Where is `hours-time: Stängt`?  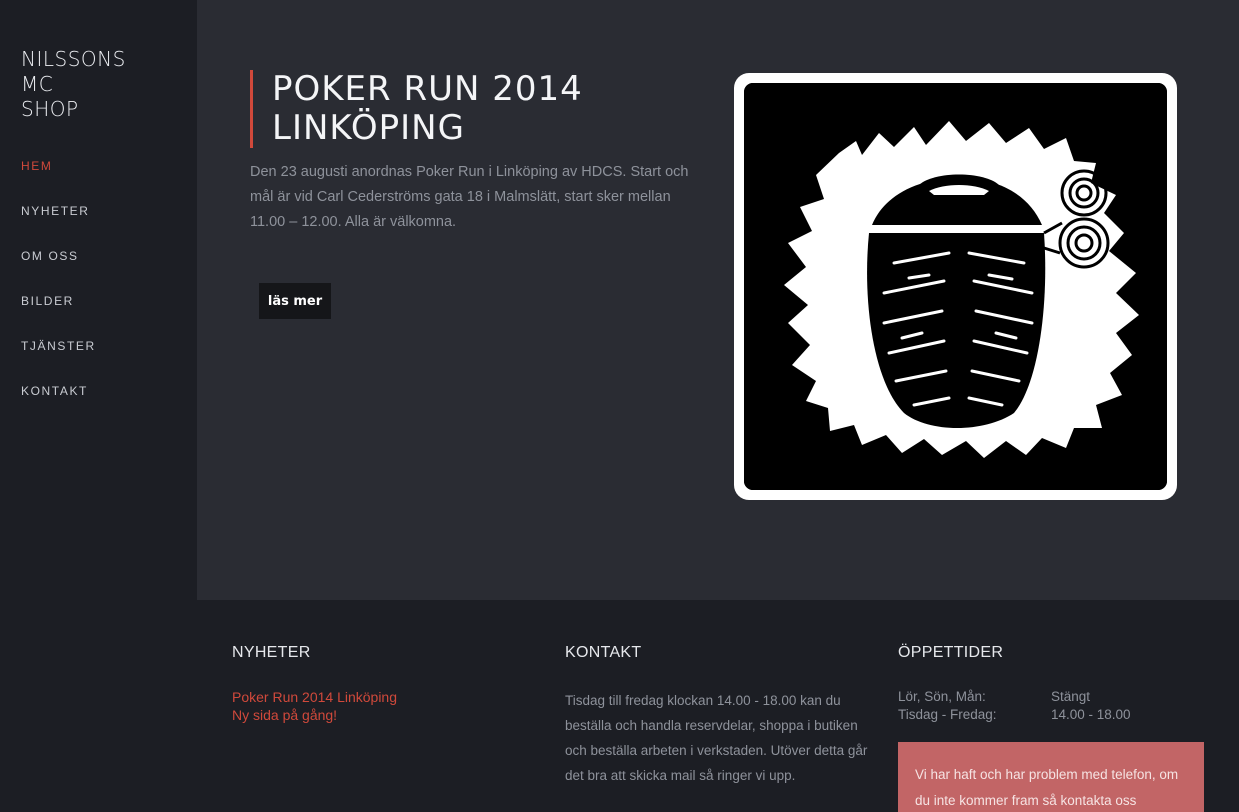
hours-time: Stängt is located at coordinates (1071, 696).